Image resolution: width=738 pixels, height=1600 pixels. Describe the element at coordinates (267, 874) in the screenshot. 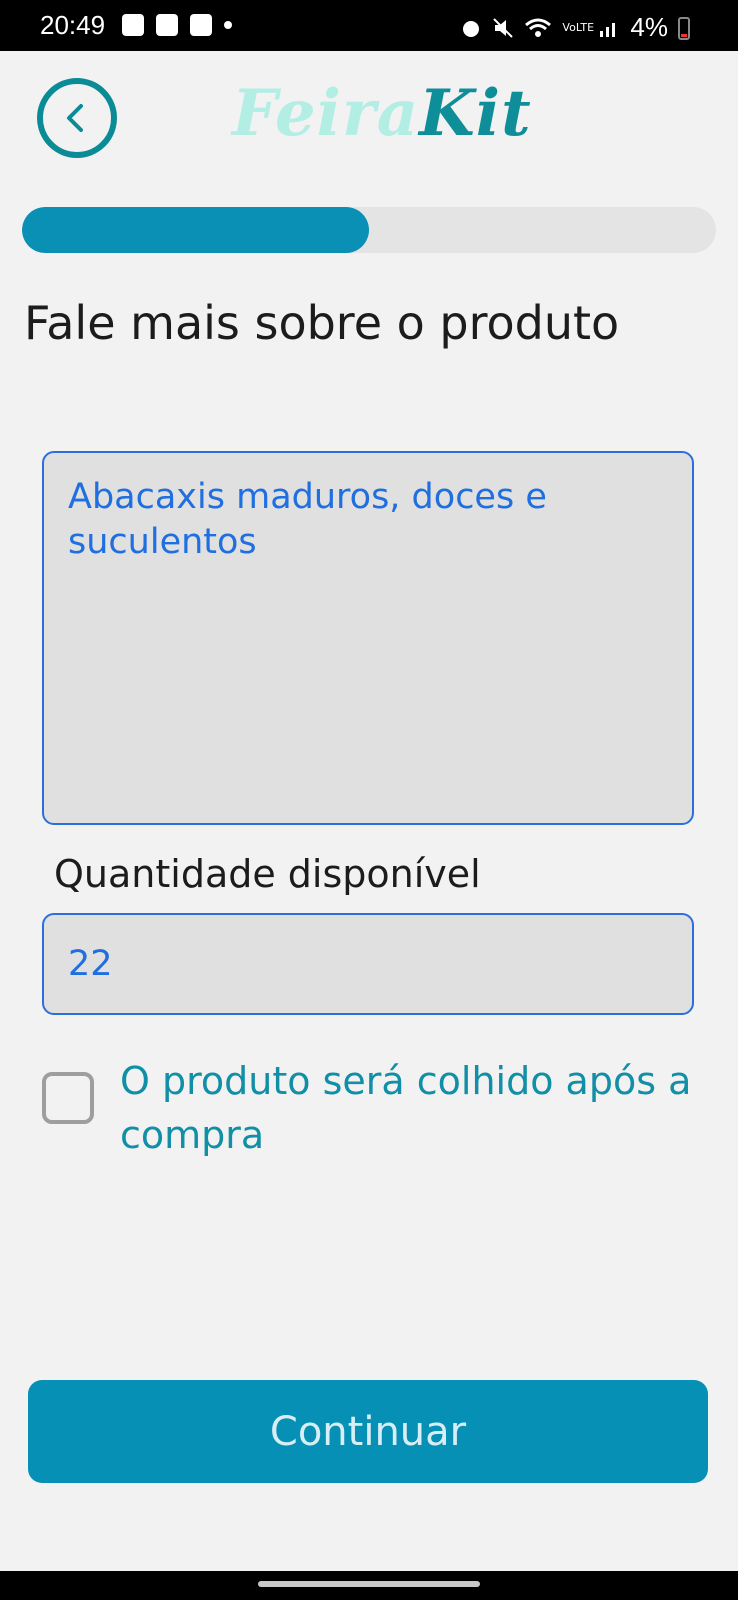

I see `quantity-label: Quantidade disponível` at that location.